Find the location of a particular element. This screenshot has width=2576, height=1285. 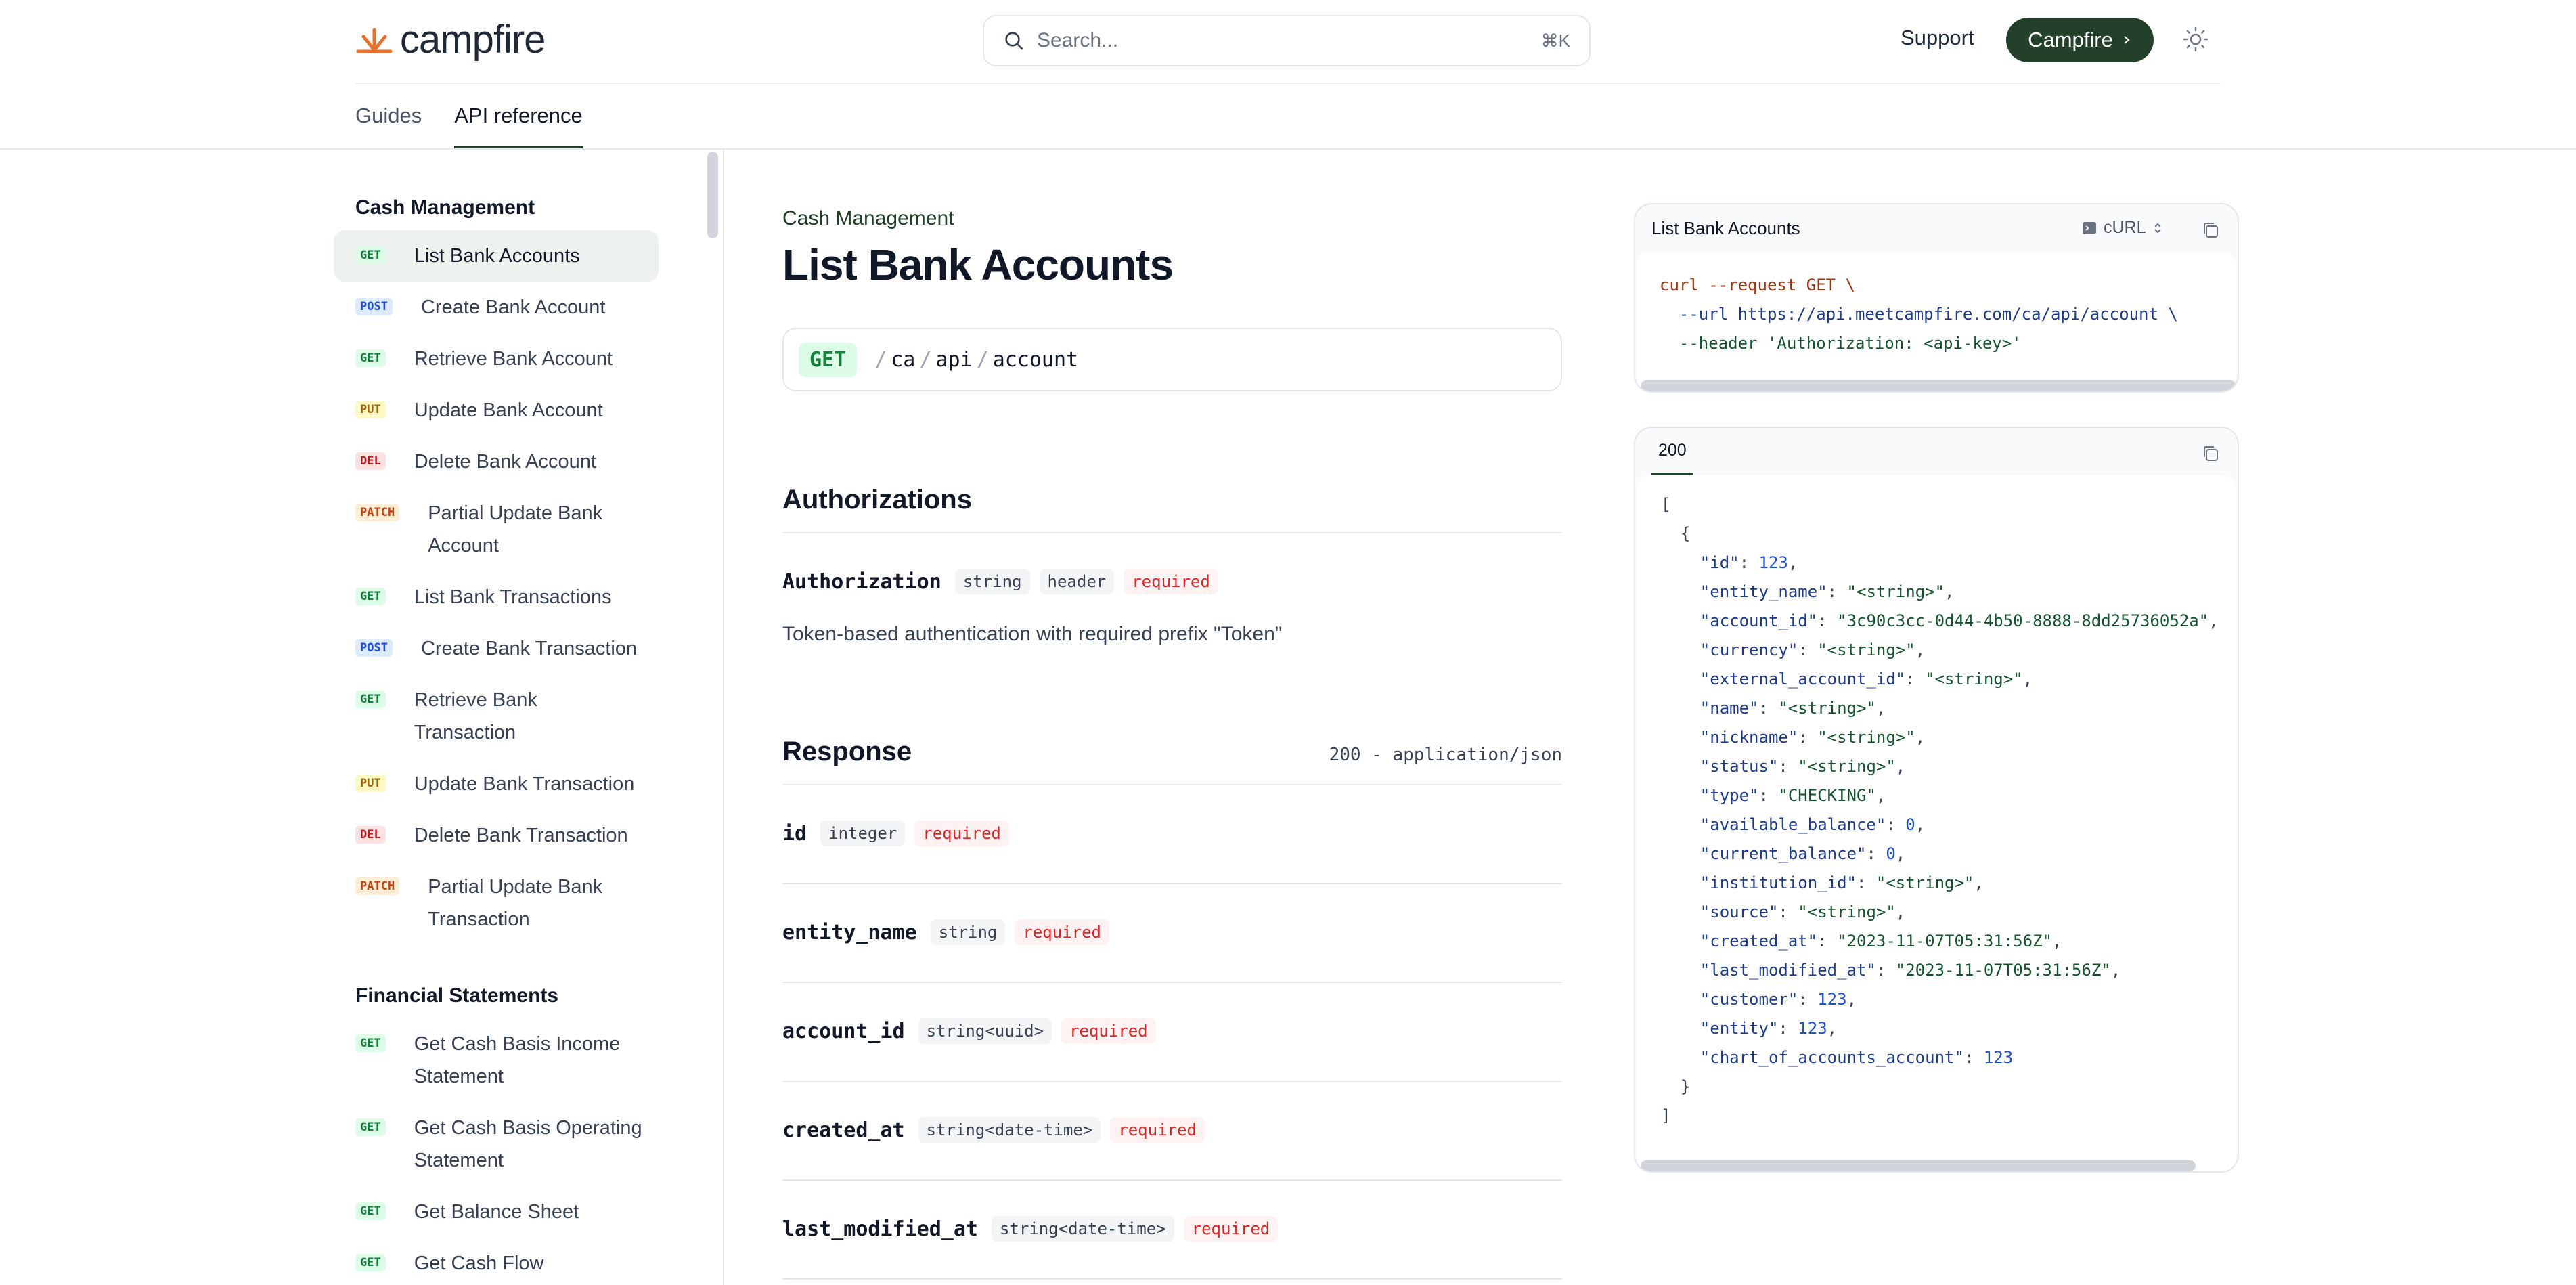

section-divider is located at coordinates (1172, 784).